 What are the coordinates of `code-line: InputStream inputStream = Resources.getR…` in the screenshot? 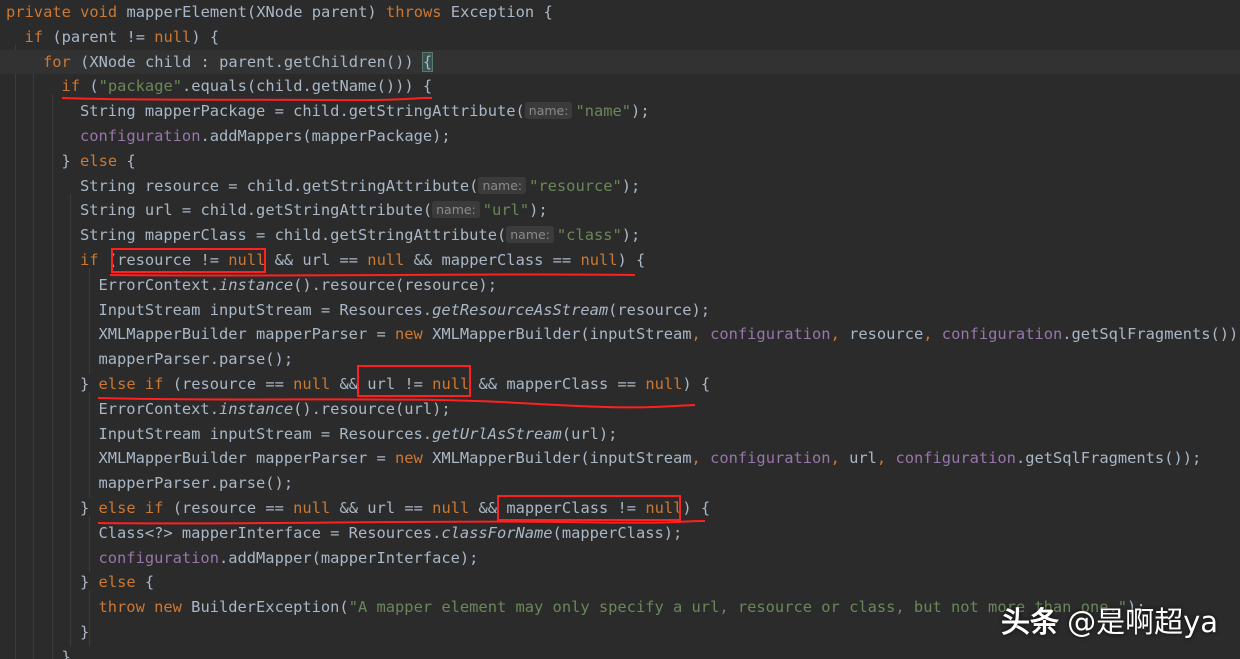 It's located at (620, 310).